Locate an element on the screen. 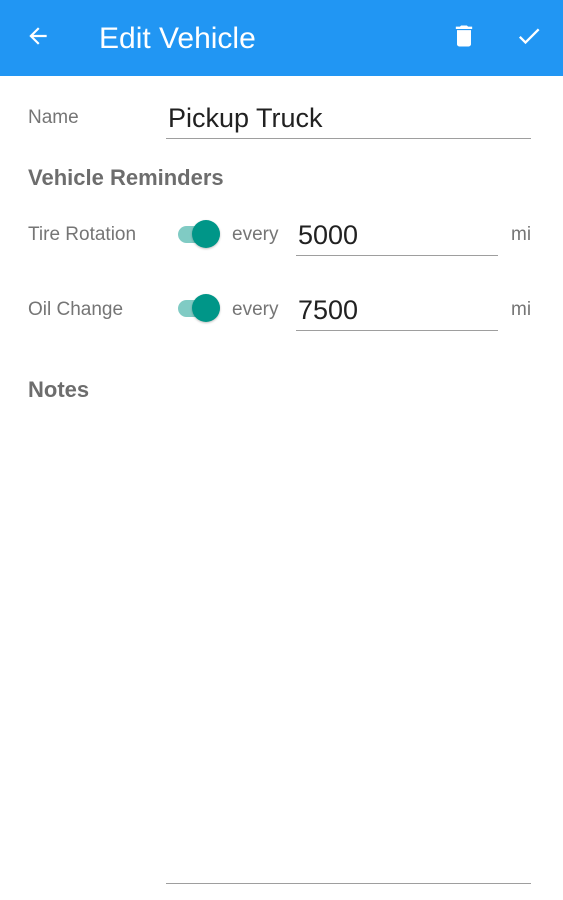 This screenshot has height=900, width=563. vehicle-name-input is located at coordinates (348, 118).